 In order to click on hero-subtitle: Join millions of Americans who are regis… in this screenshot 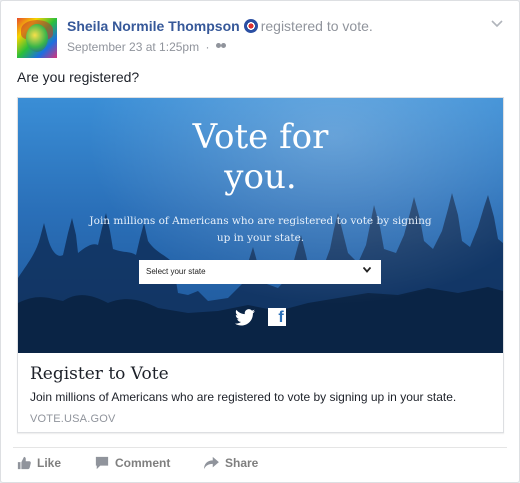, I will do `click(260, 230)`.